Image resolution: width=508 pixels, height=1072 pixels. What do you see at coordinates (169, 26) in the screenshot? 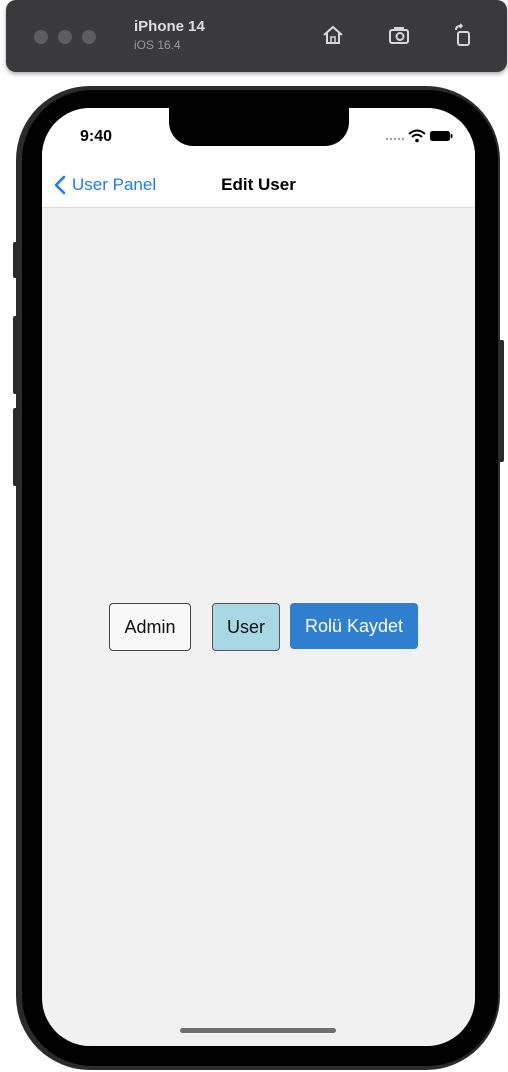
I see `device-name: iPhone 14` at bounding box center [169, 26].